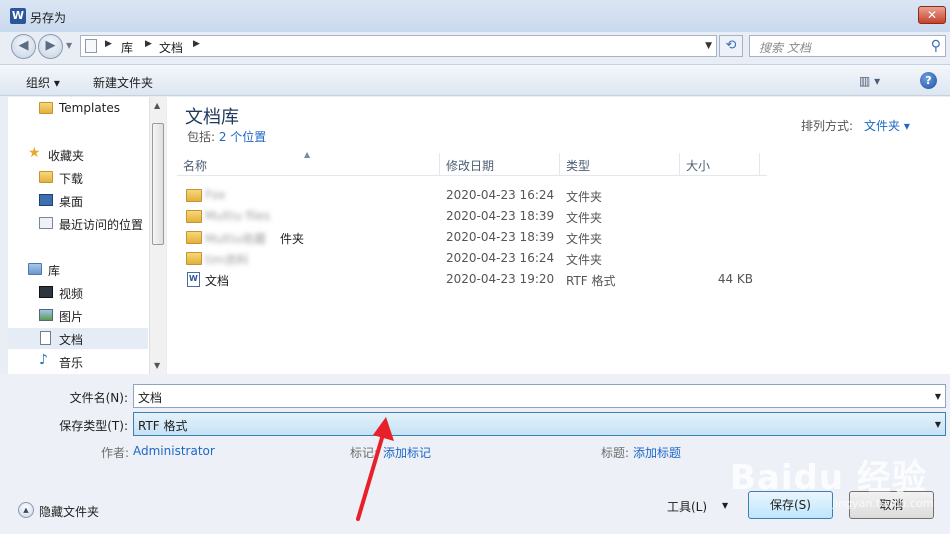 The height and width of the screenshot is (534, 950). What do you see at coordinates (539, 424) in the screenshot?
I see `filetype-select: RTF 格式 ▼` at bounding box center [539, 424].